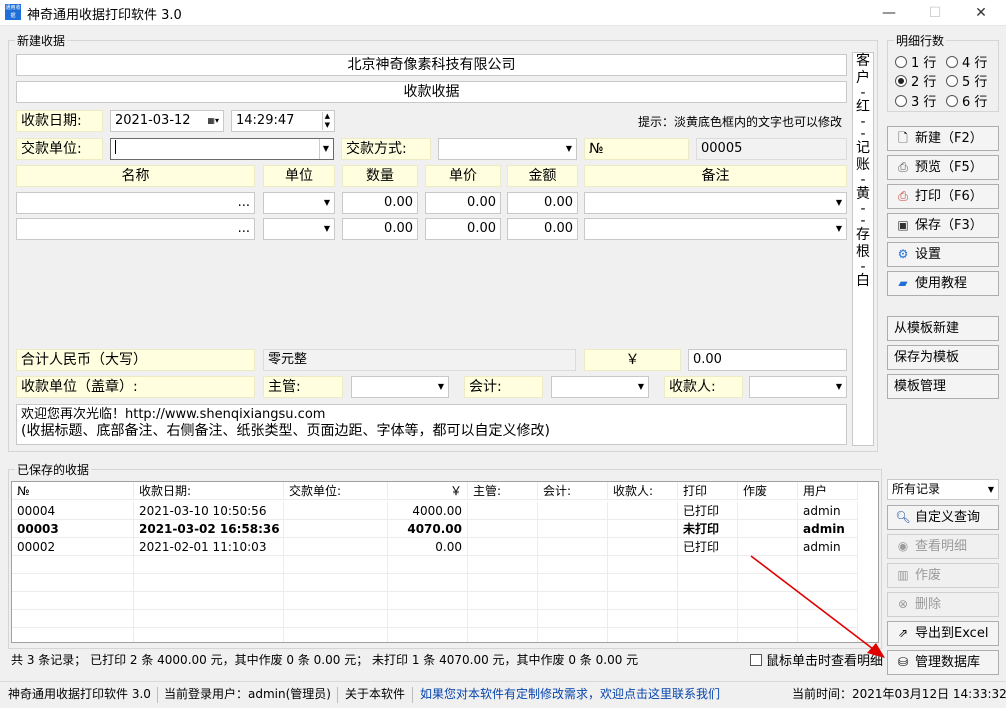  I want to click on side-note-char: 记, so click(863, 148).